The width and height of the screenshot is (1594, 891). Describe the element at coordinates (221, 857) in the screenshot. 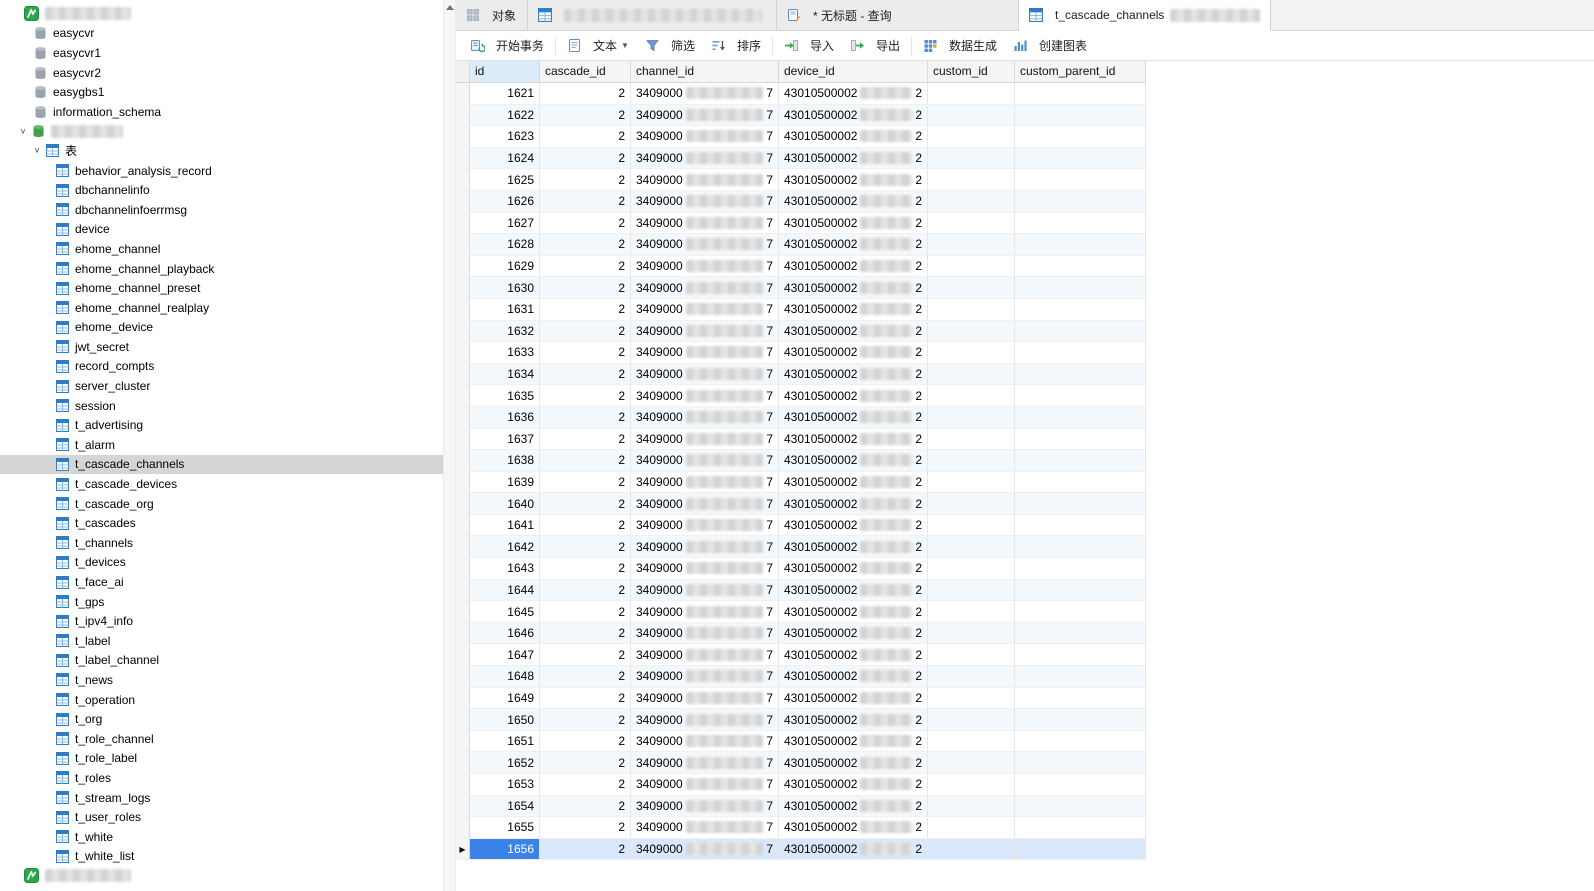

I see `tree-table-t_white_list: t_white_list` at that location.